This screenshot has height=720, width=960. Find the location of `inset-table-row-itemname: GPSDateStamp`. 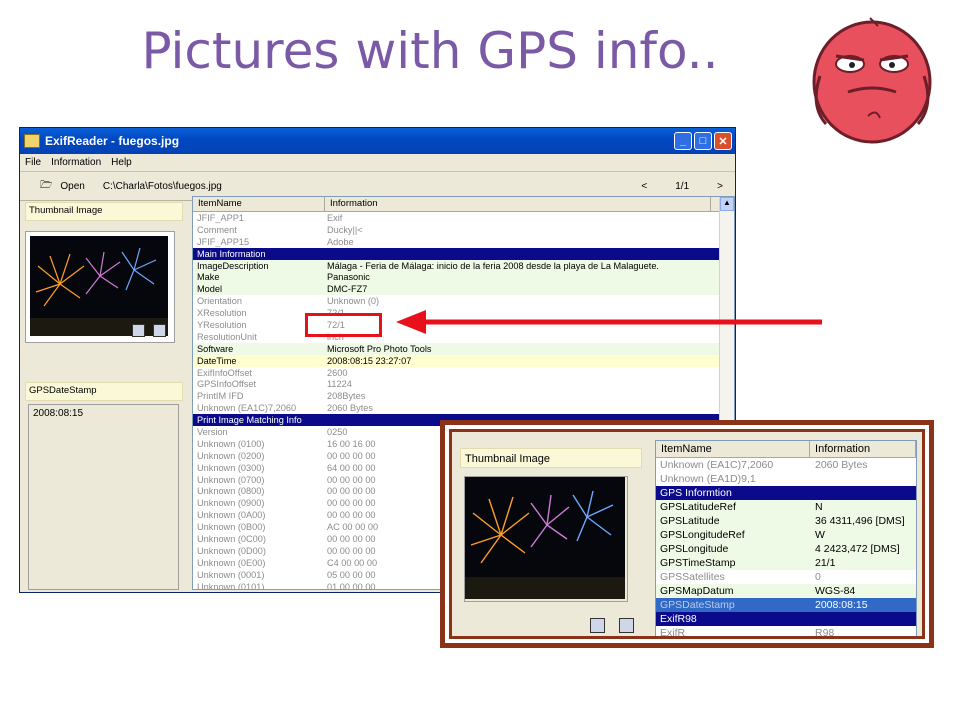

inset-table-row-itemname: GPSDateStamp is located at coordinates (697, 605).